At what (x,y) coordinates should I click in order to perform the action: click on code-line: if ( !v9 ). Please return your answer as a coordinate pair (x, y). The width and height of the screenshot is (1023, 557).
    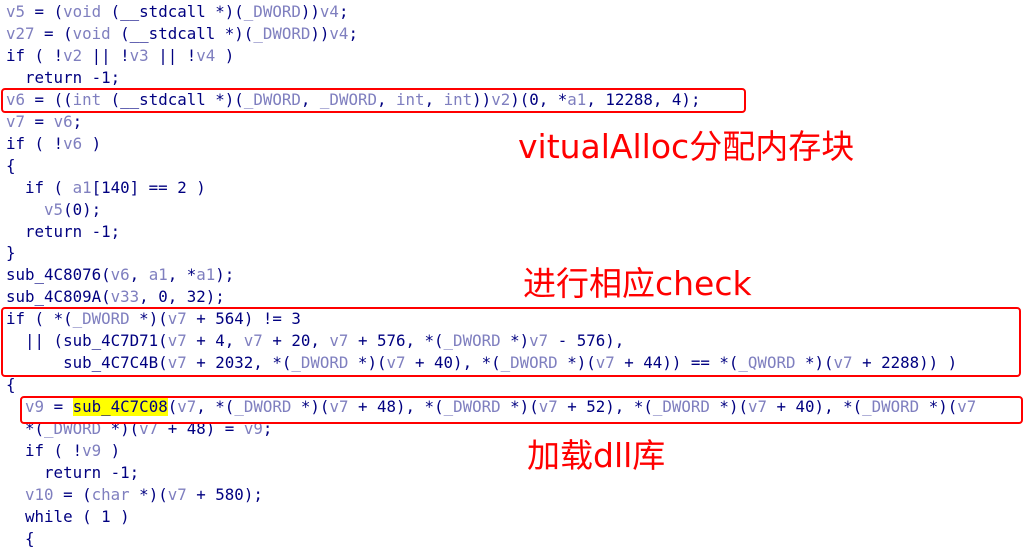
    Looking at the image, I should click on (63, 451).